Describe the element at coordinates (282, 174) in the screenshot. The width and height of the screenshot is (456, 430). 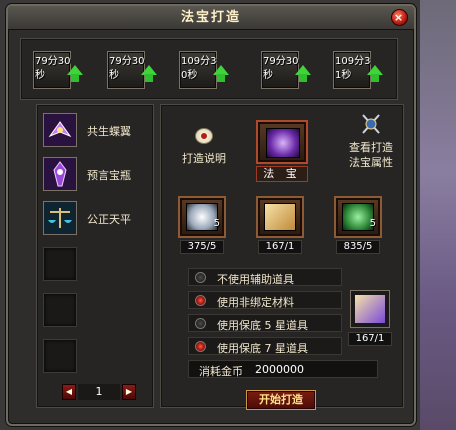
I see `treasure-slot-caption: 法 宝` at that location.